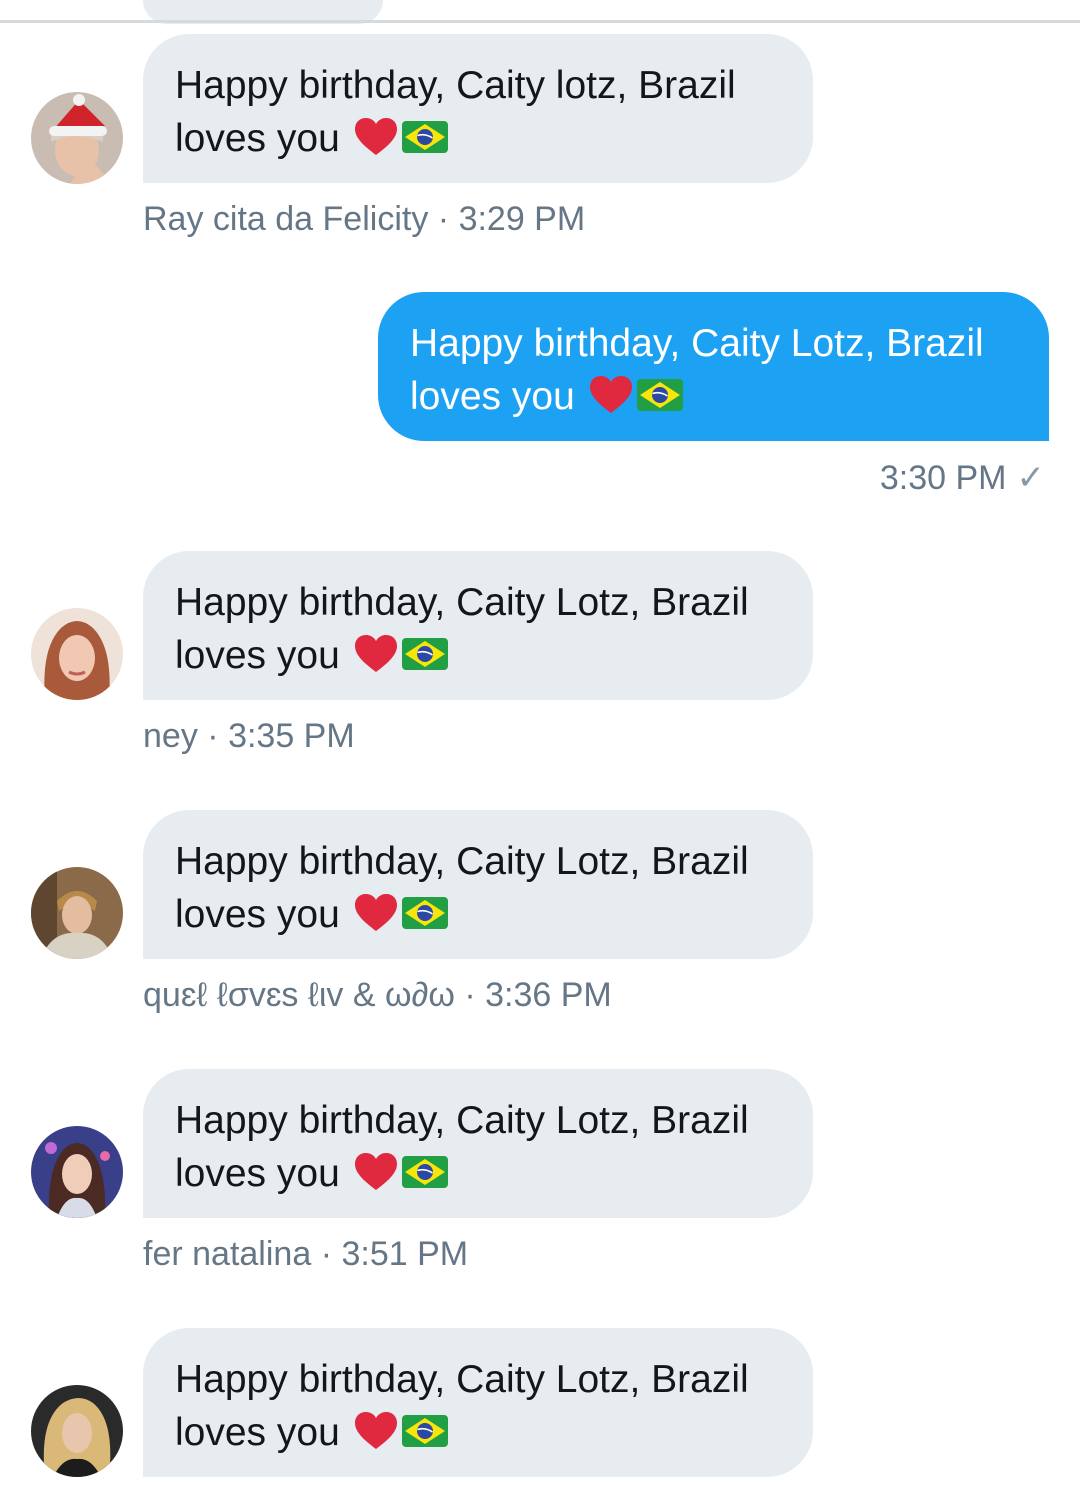  Describe the element at coordinates (943, 478) in the screenshot. I see `timestamp: 3:30 PM` at that location.